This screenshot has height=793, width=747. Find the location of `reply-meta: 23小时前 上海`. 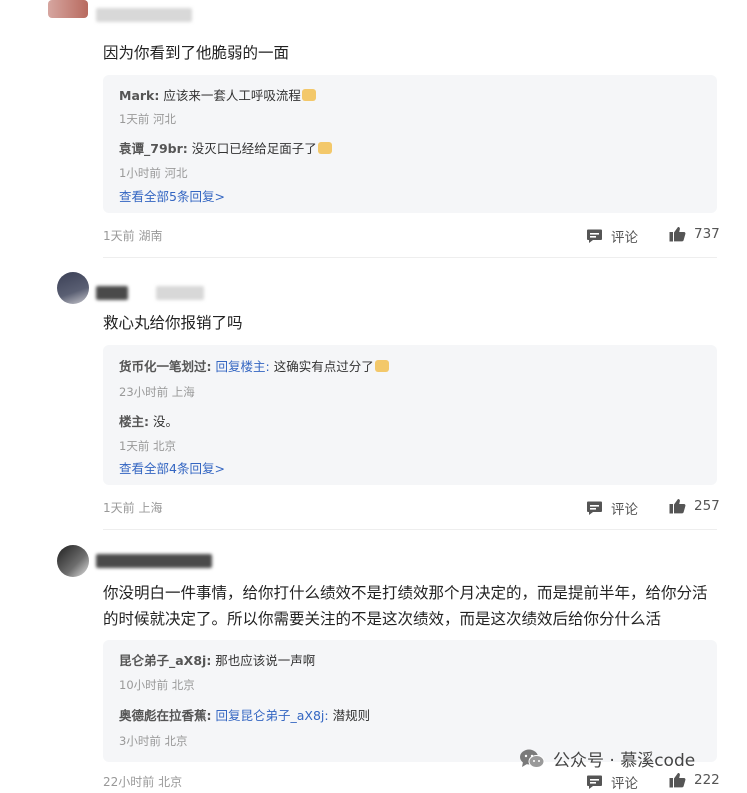

reply-meta: 23小时前 上海 is located at coordinates (157, 392).